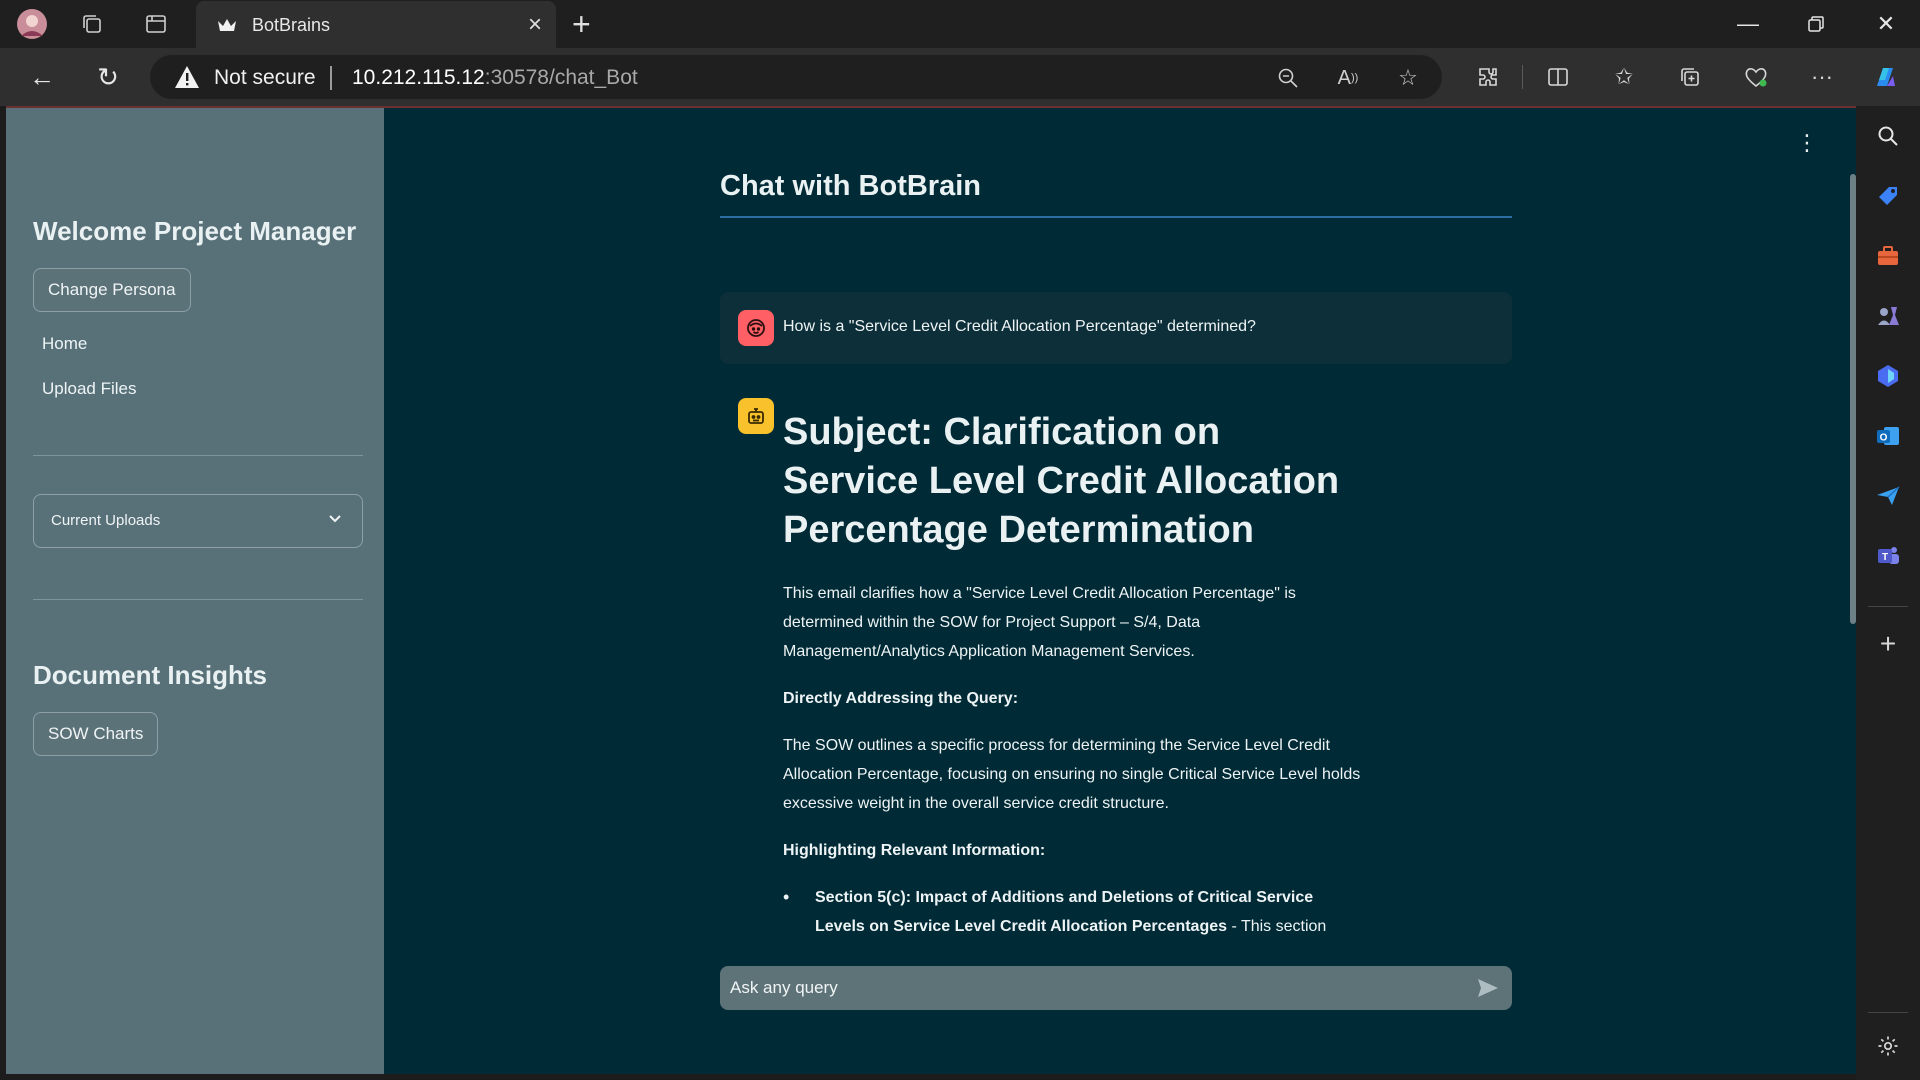  I want to click on refresh-icon: ↻, so click(108, 77).